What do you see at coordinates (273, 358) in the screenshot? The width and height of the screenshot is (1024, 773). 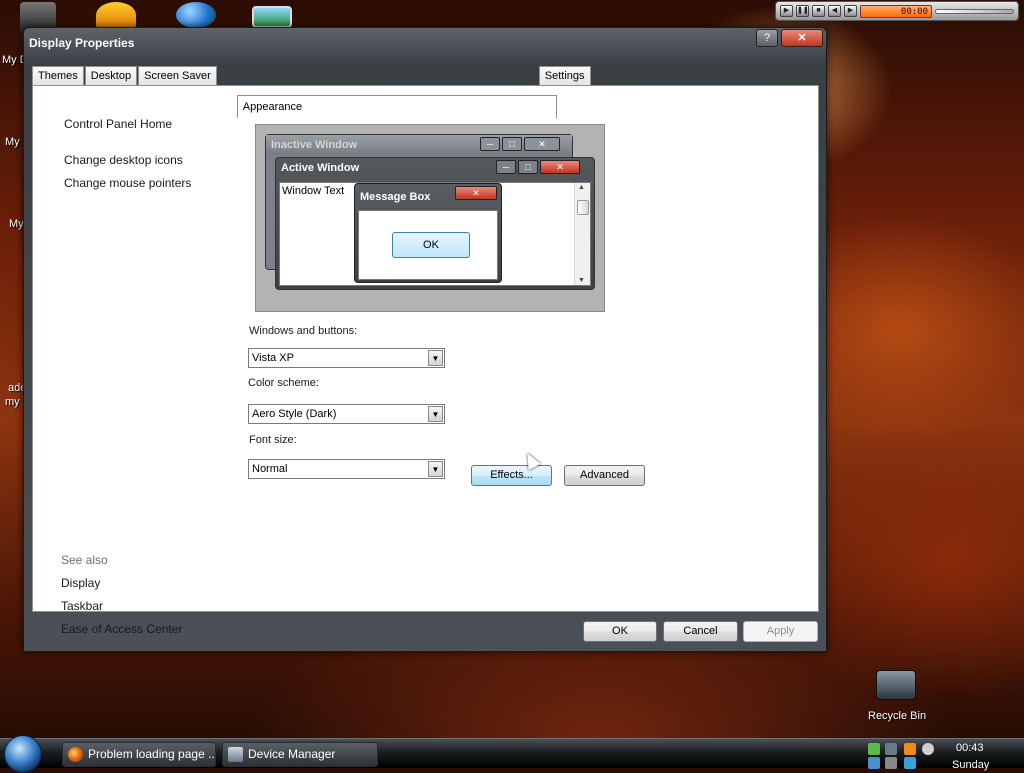 I see `windows-buttons-value: Vista XP` at bounding box center [273, 358].